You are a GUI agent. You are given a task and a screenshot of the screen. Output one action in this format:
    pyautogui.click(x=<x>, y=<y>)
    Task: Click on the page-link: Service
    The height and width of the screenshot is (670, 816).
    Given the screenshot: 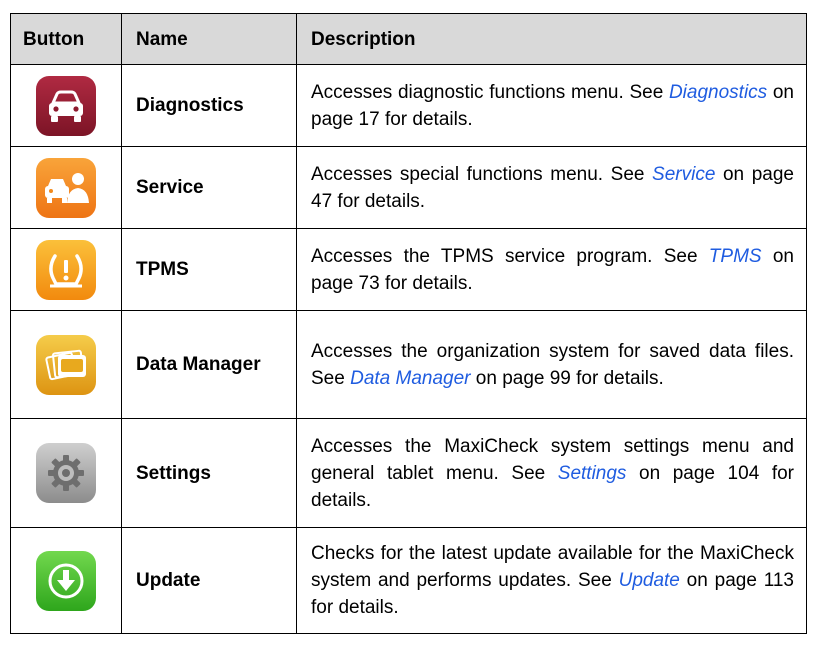 What is the action you would take?
    pyautogui.click(x=683, y=174)
    